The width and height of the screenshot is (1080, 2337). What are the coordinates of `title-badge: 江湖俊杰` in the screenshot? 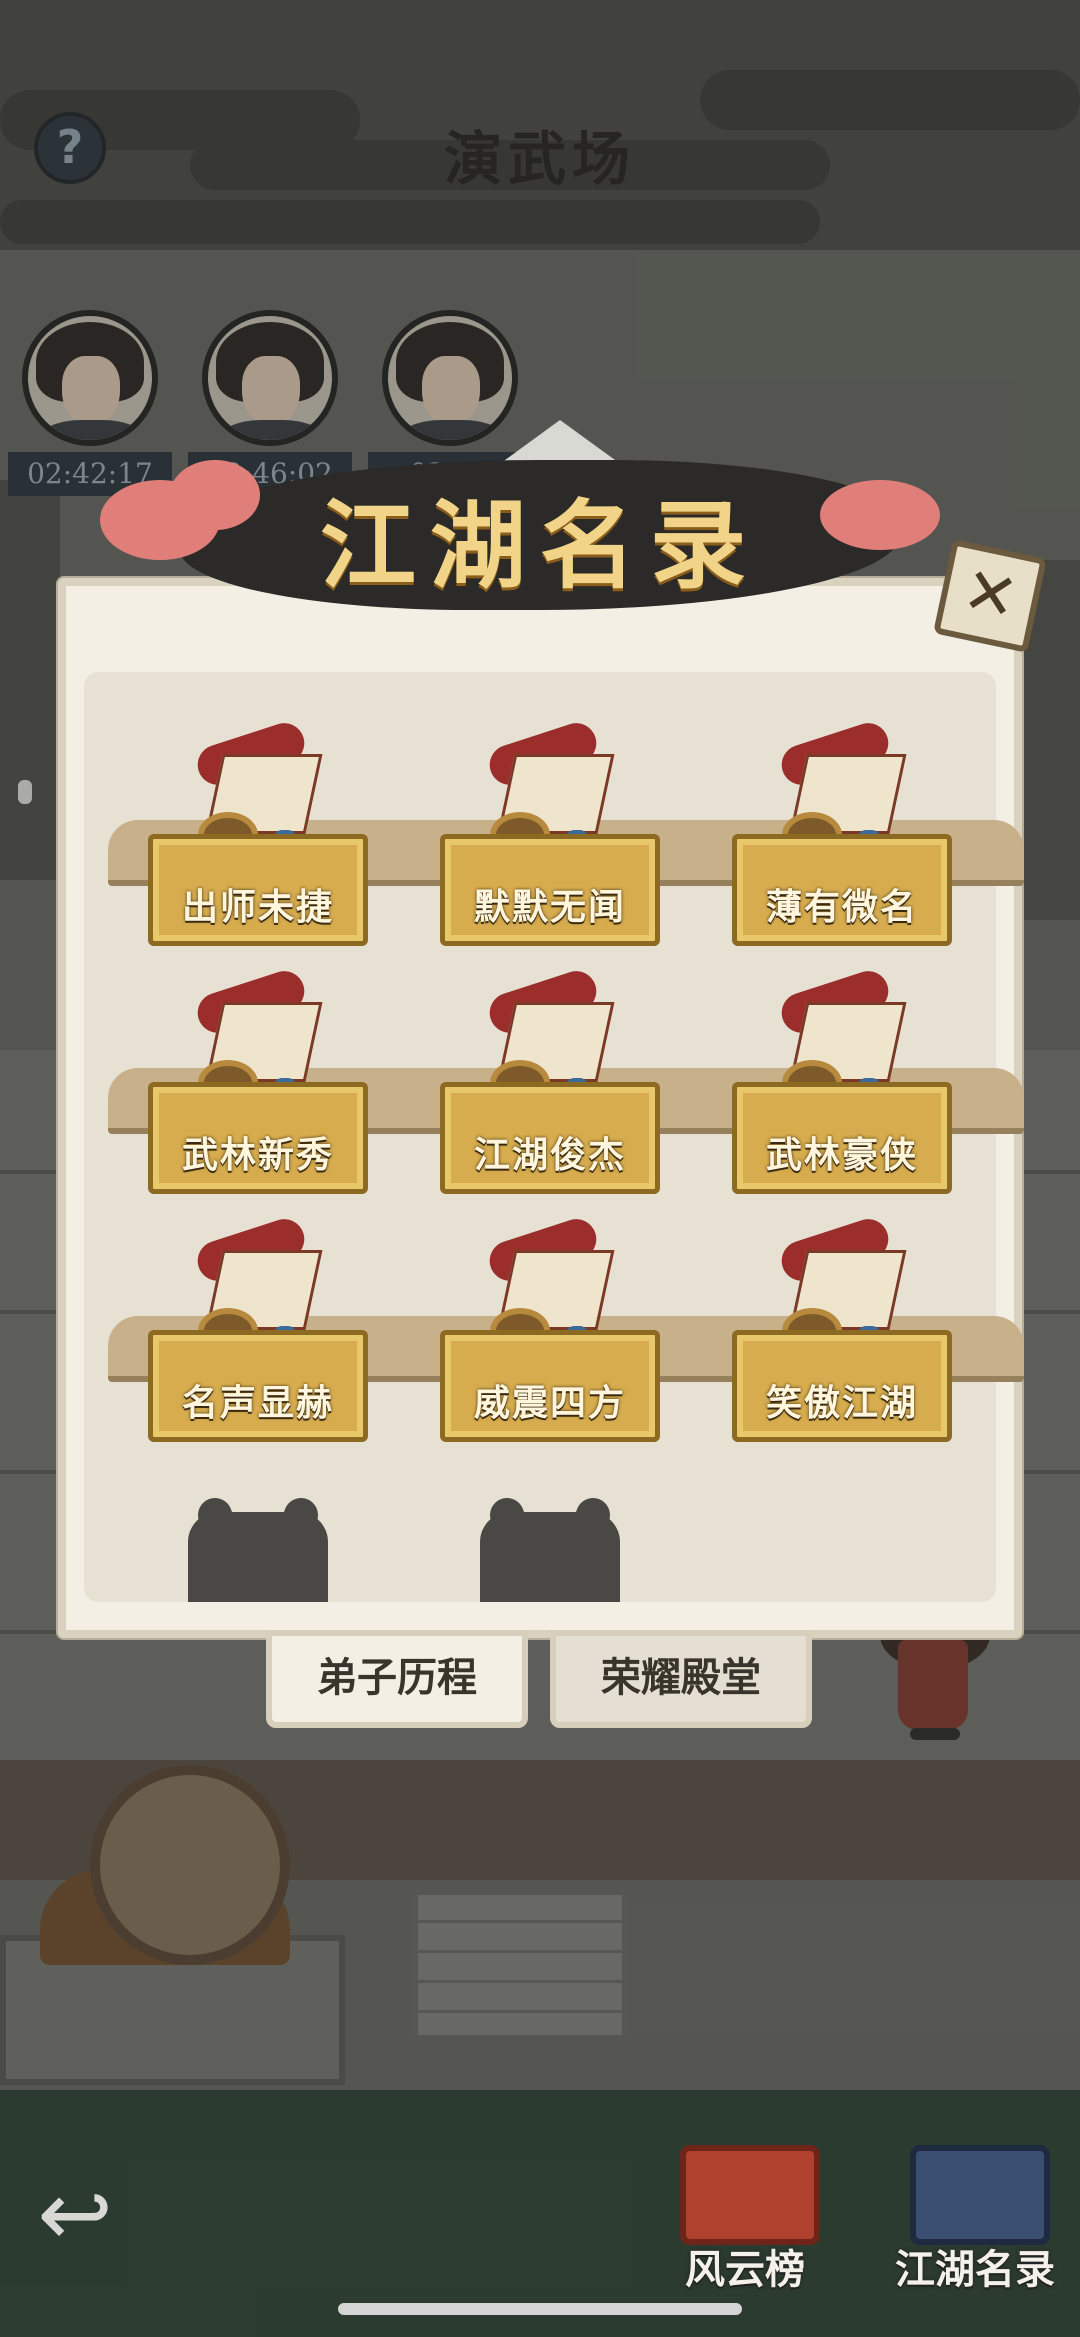 It's located at (550, 1079).